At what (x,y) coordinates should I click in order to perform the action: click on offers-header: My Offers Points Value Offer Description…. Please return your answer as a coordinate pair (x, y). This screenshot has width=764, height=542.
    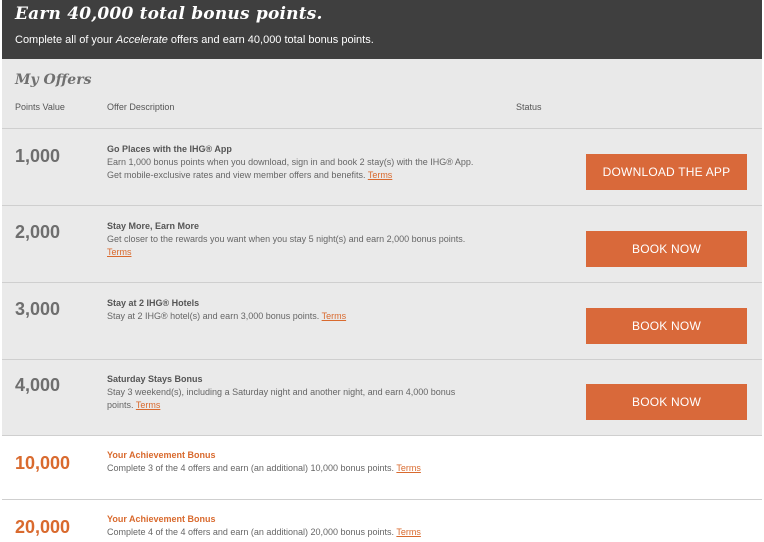
    Looking at the image, I should click on (382, 94).